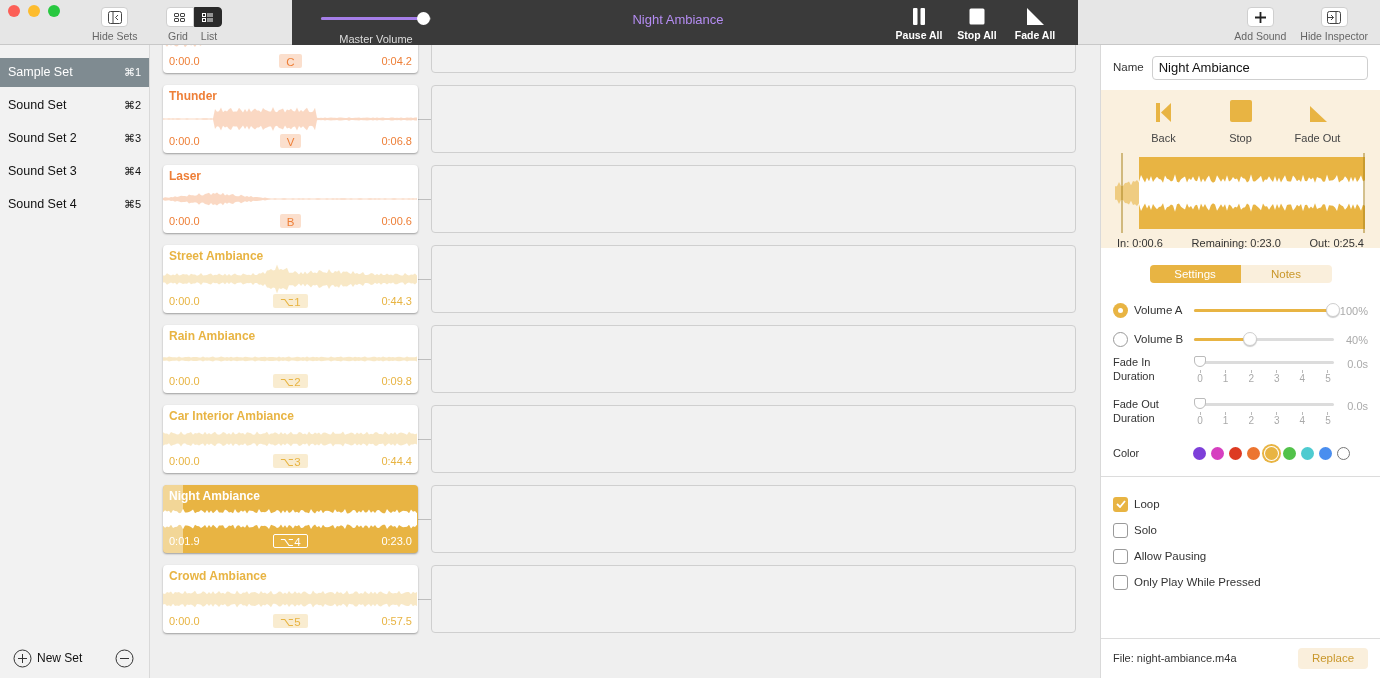 Image resolution: width=1380 pixels, height=678 pixels. I want to click on sound-title: Laser, so click(185, 176).